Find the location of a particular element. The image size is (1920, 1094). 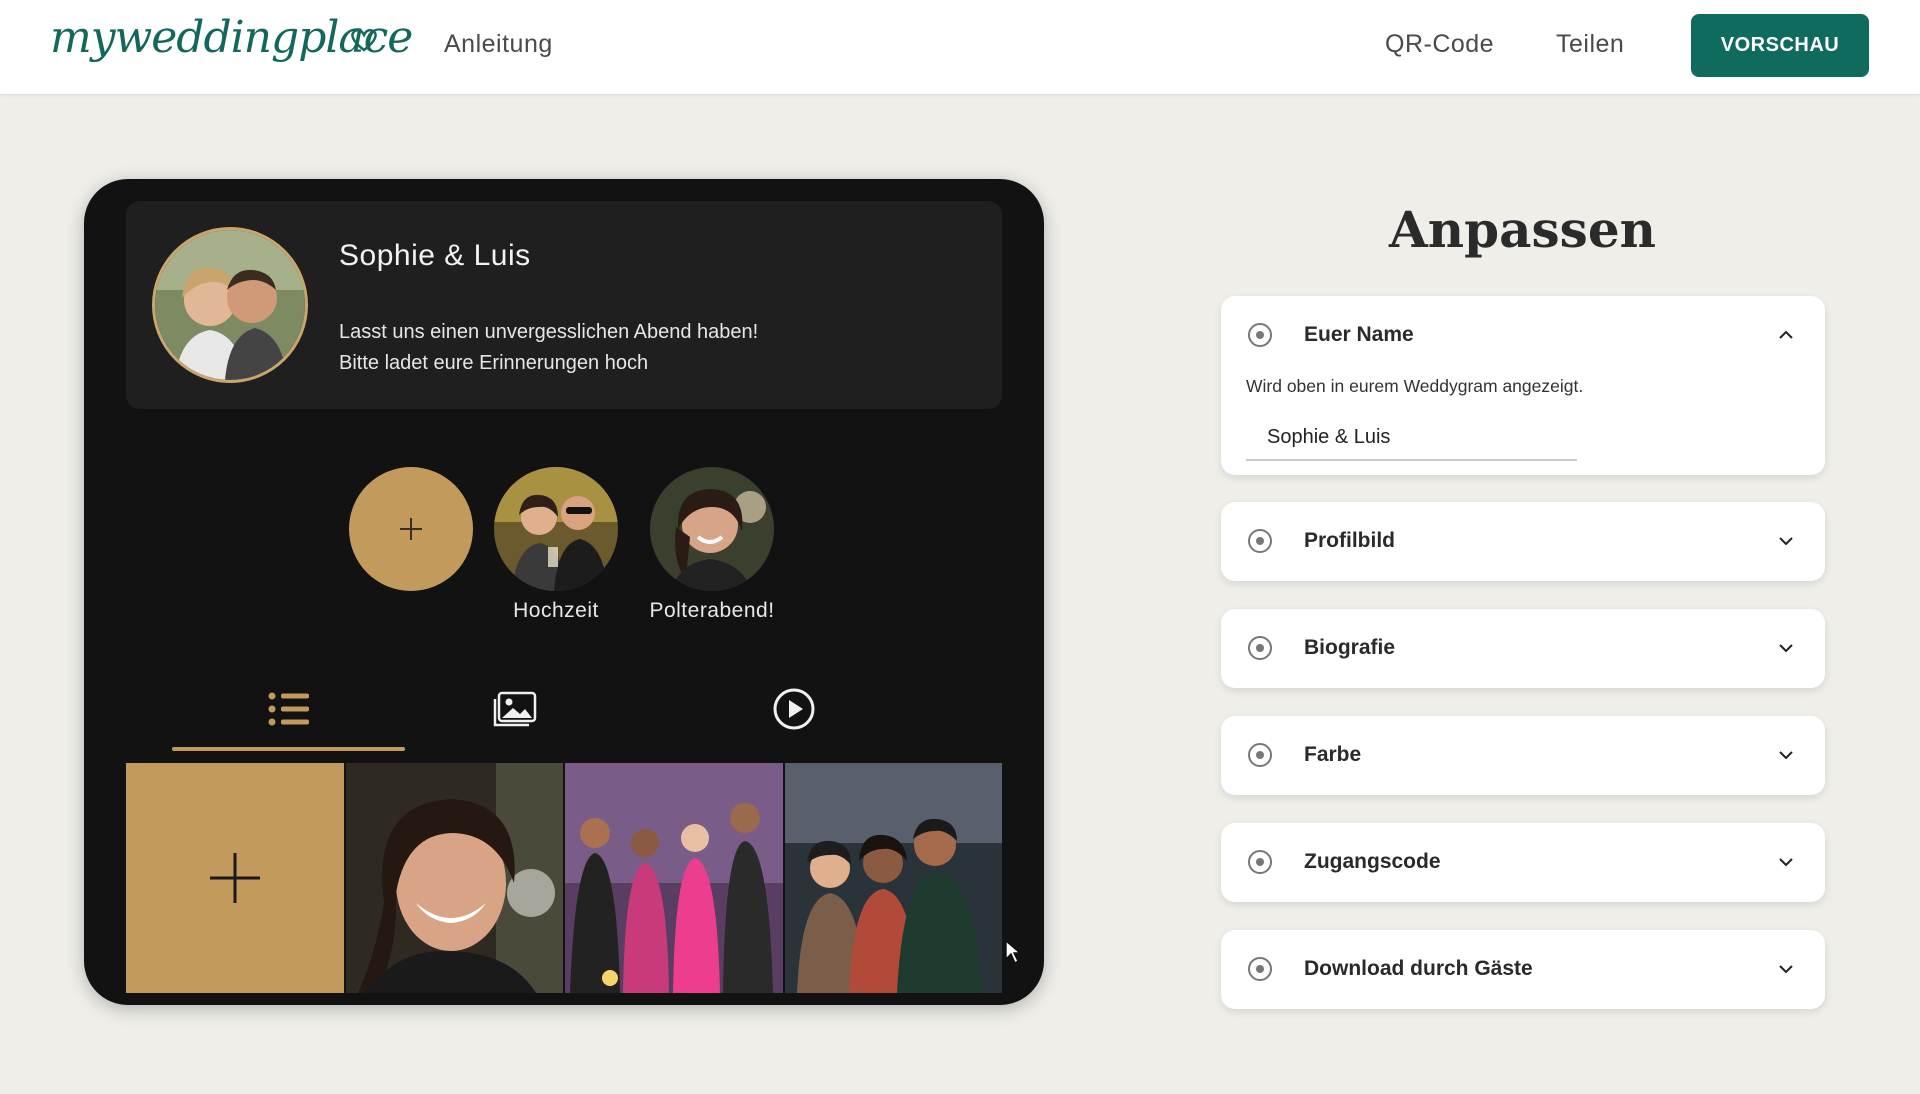

section-description: Wird oben in eurem Weddygram angezeigt. is located at coordinates (1415, 386).